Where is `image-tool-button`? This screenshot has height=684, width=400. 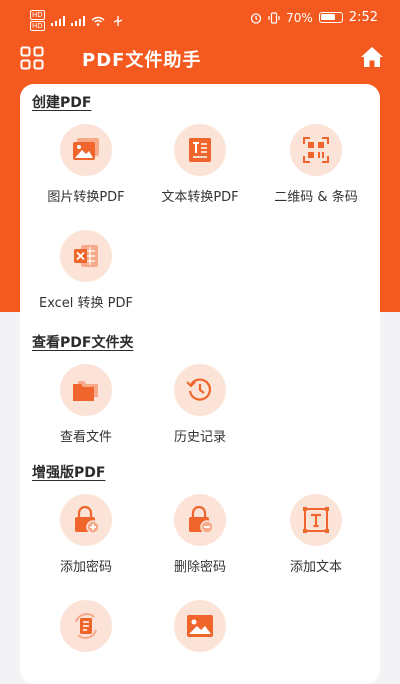
image-tool-button is located at coordinates (200, 631).